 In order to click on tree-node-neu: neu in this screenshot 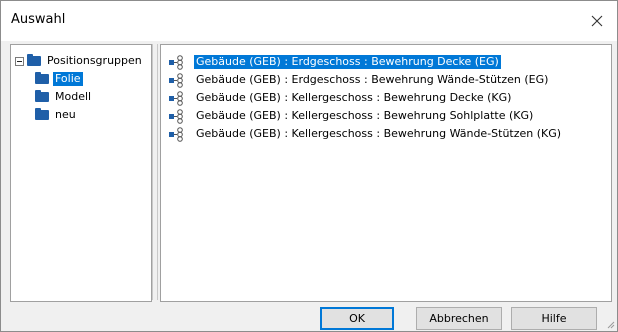, I will do `click(56, 115)`.